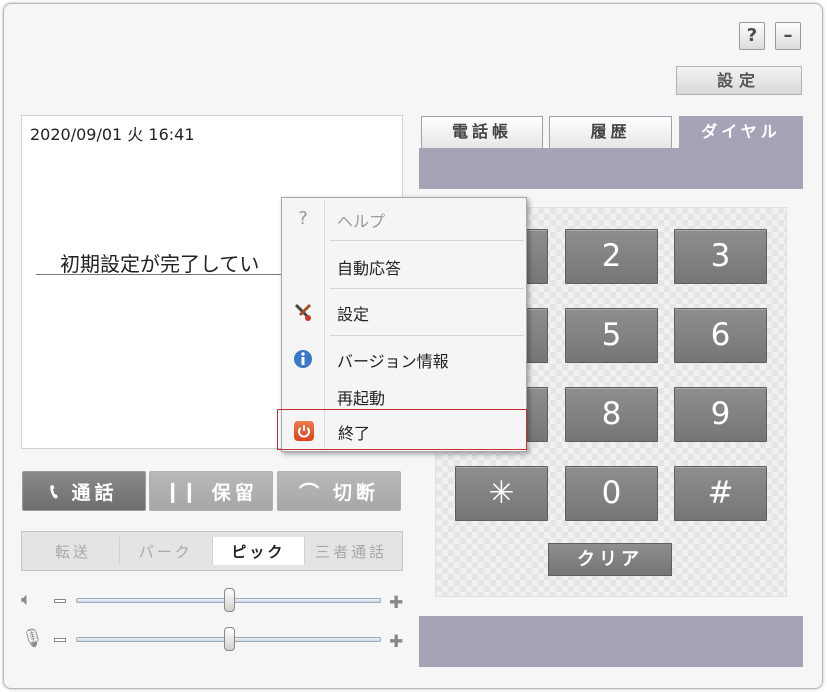  I want to click on mode-pick: ピック, so click(259, 551).